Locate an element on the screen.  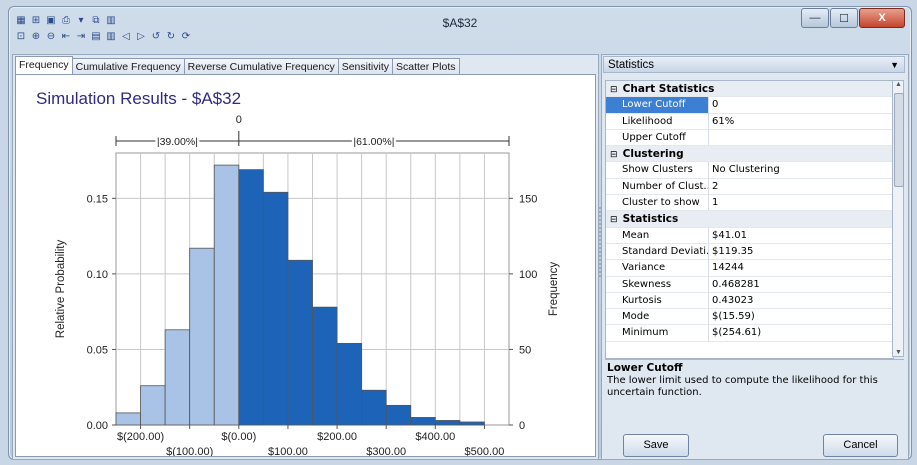
property-value: 0 is located at coordinates (801, 105).